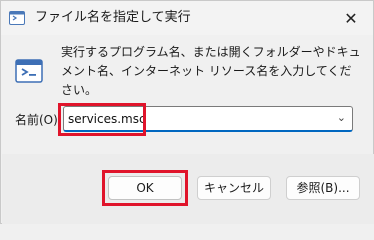  Describe the element at coordinates (341, 117) in the screenshot. I see `chevron-down-icon: ⌄` at that location.